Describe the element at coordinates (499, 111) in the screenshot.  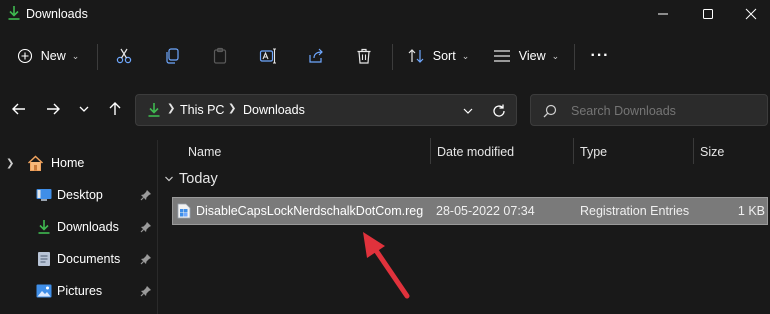
I see `refresh-icon` at that location.